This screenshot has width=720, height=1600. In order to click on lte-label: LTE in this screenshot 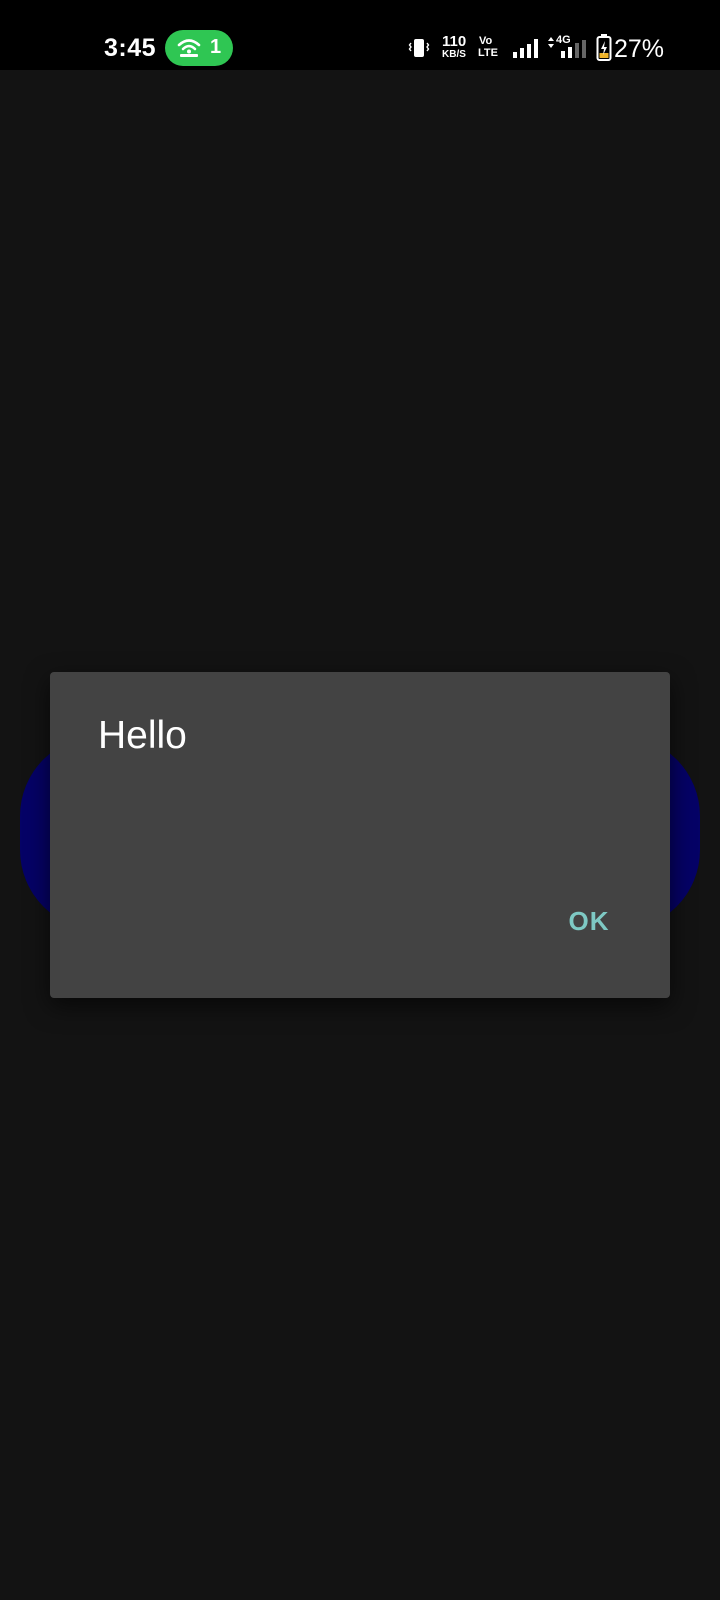, I will do `click(488, 53)`.